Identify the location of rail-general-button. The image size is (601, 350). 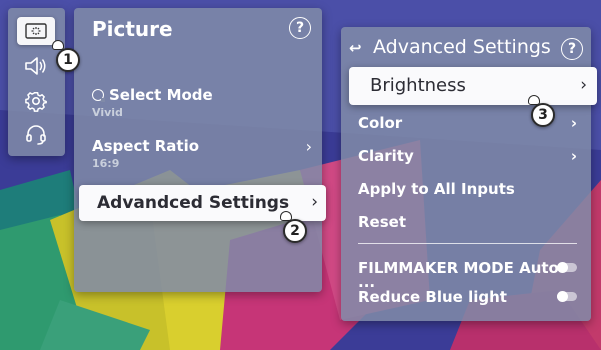
(36, 101).